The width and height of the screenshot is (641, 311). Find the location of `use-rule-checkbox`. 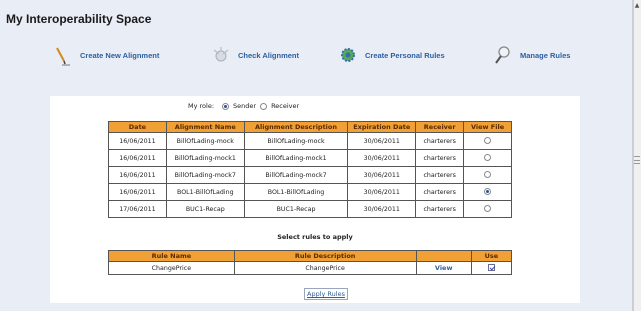

use-rule-checkbox is located at coordinates (491, 267).